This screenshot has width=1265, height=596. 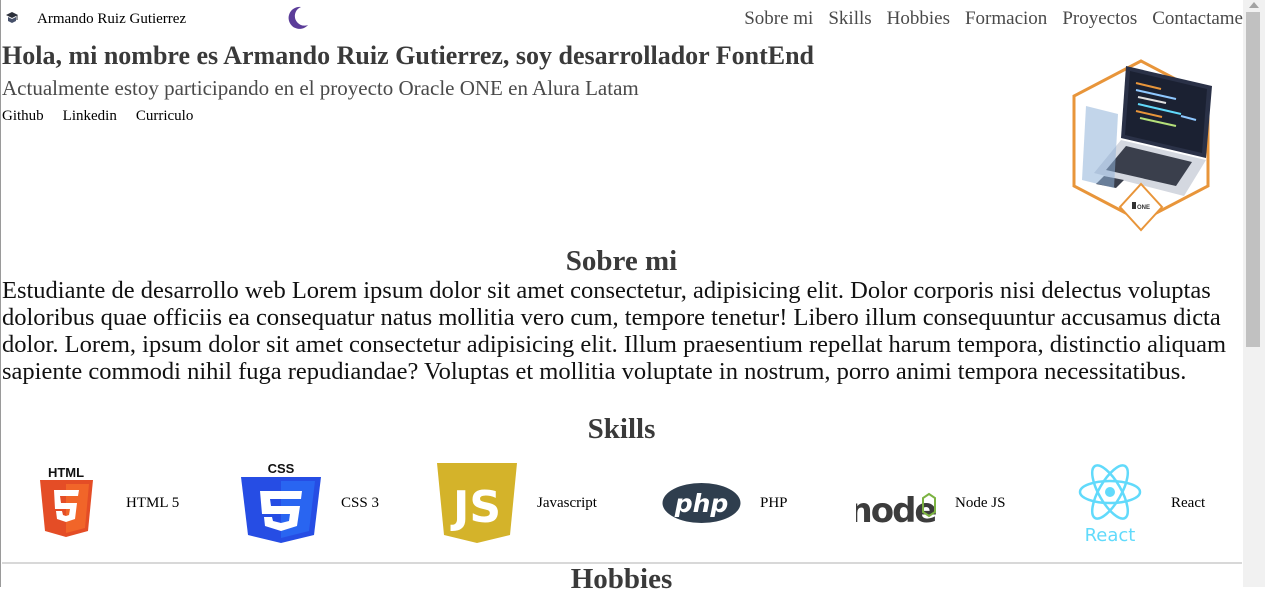 What do you see at coordinates (1188, 503) in the screenshot?
I see `skill-label-react: React` at bounding box center [1188, 503].